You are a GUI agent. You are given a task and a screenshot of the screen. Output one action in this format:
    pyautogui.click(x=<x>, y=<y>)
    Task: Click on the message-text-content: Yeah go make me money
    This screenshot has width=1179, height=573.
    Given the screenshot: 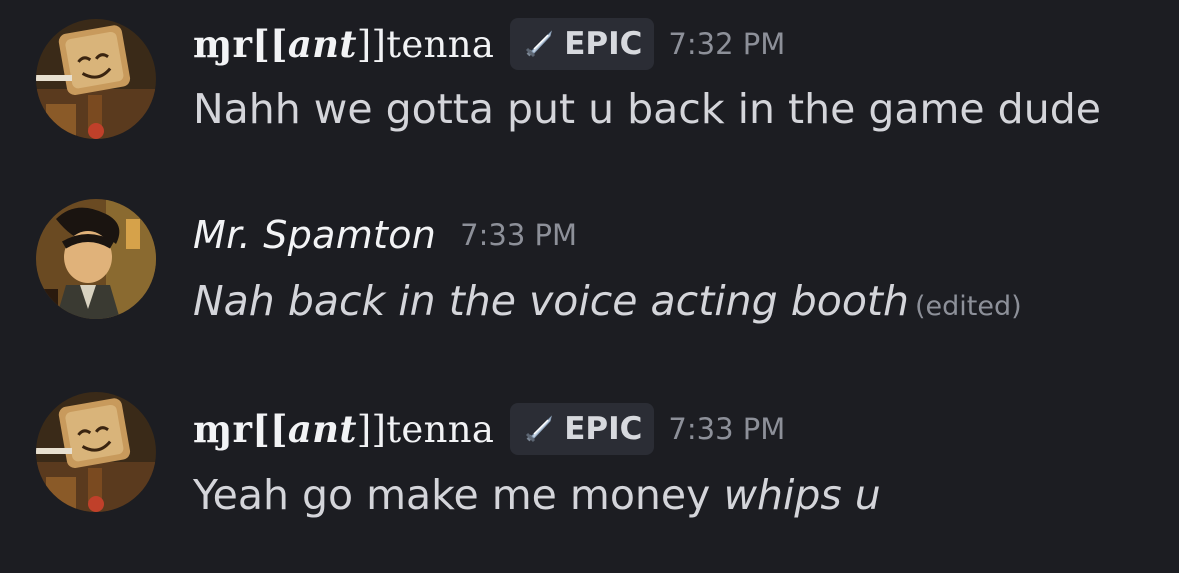 What is the action you would take?
    pyautogui.click(x=458, y=495)
    